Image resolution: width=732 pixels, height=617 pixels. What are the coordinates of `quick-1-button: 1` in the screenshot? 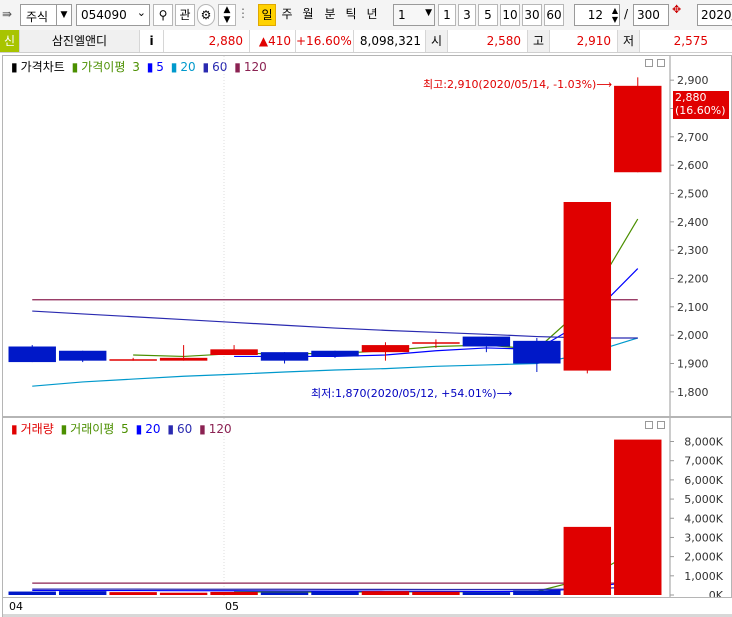 It's located at (447, 15).